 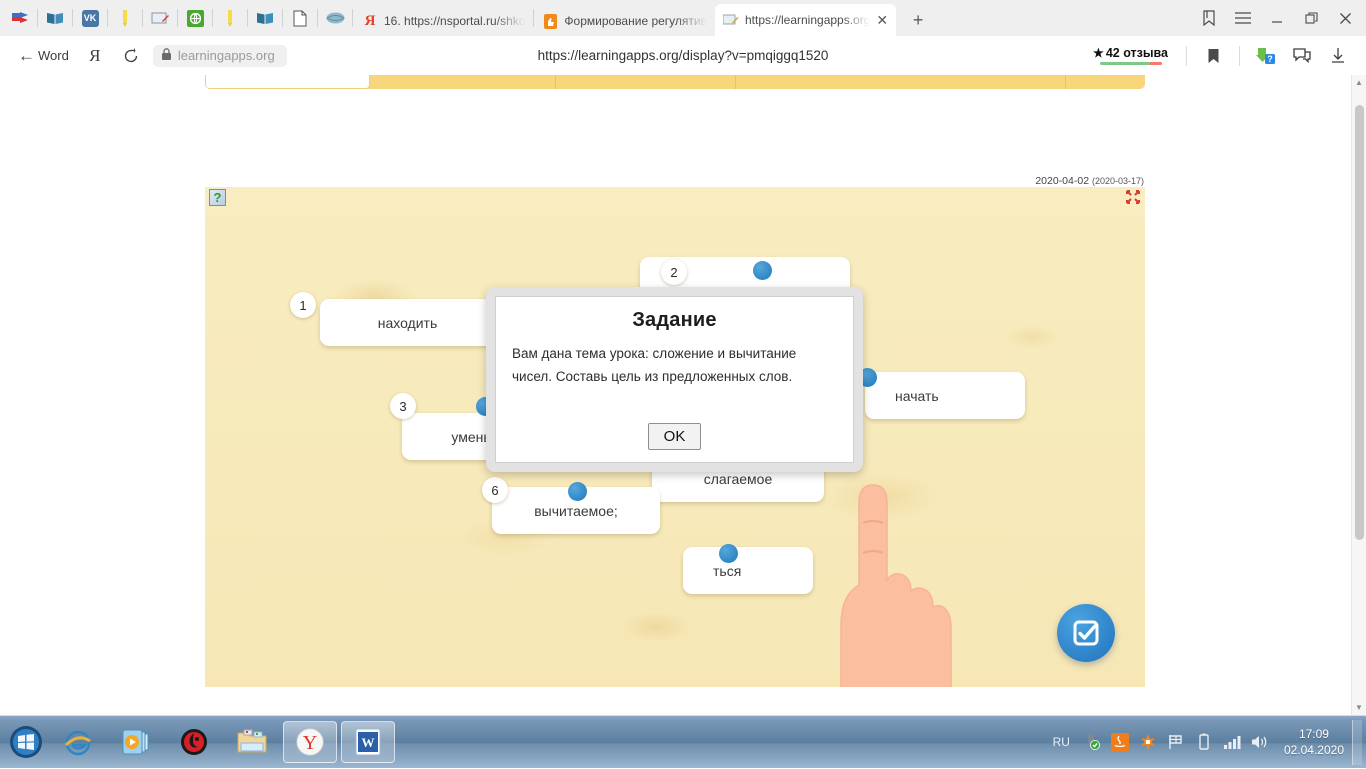 I want to click on fullscreen-icon, so click(x=1133, y=197).